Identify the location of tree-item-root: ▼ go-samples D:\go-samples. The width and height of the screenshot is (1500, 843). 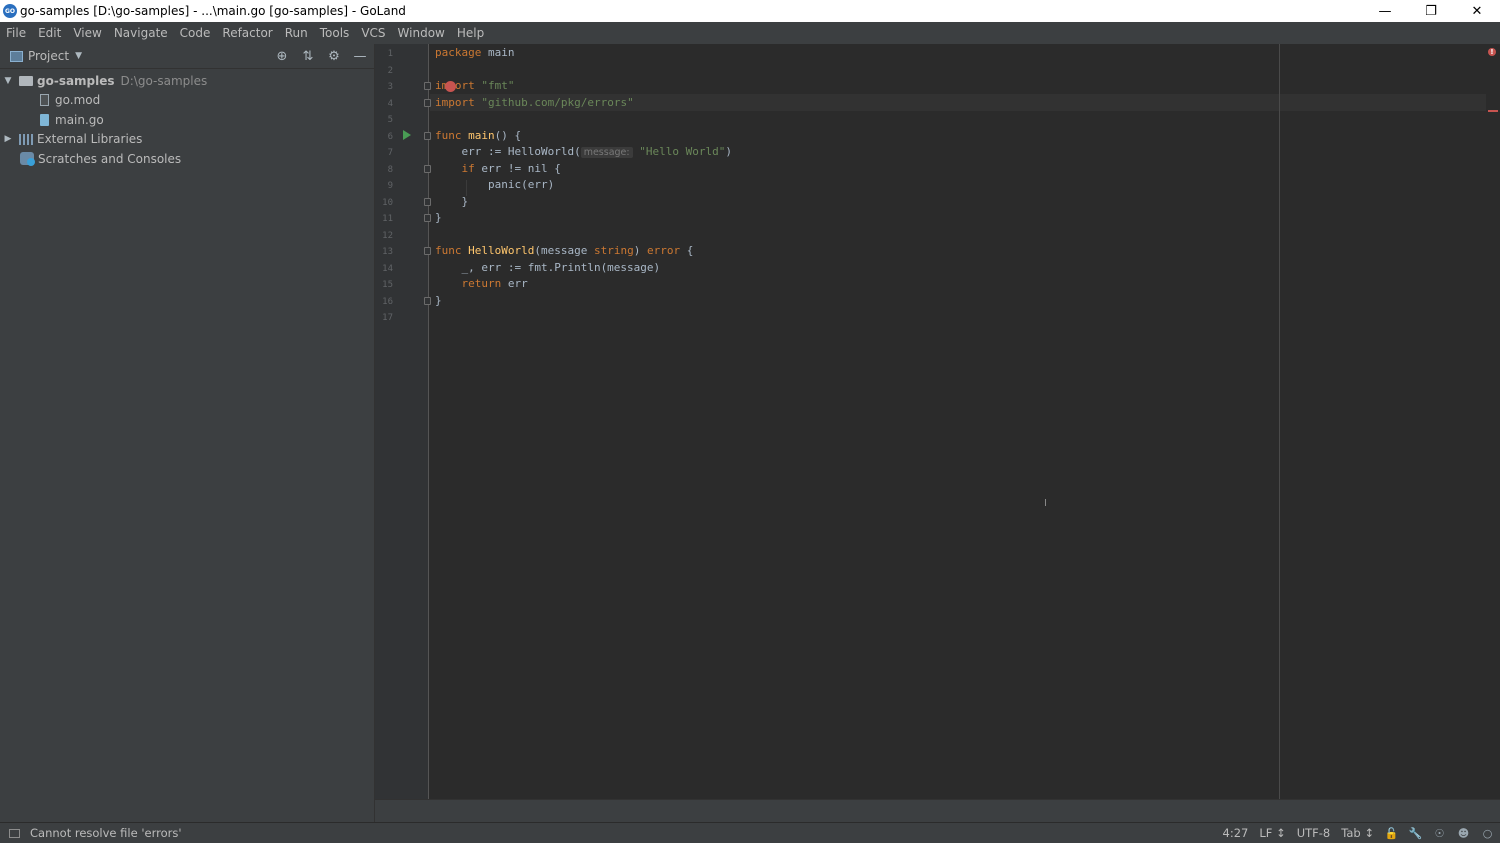
(187, 81).